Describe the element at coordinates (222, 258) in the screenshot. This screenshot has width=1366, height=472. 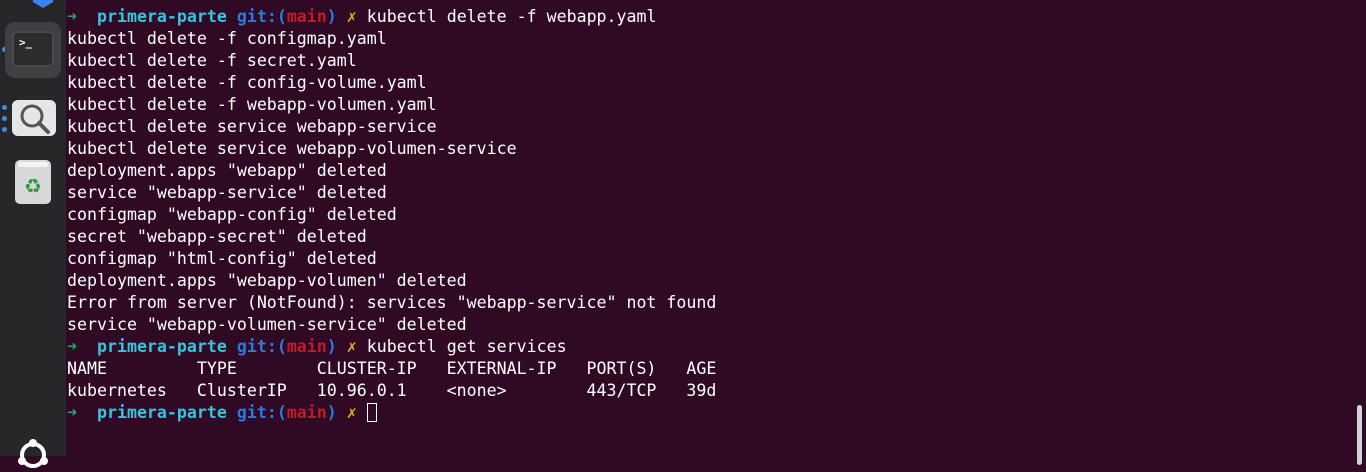
I see `output-line: configmap "html-config" deleted` at that location.